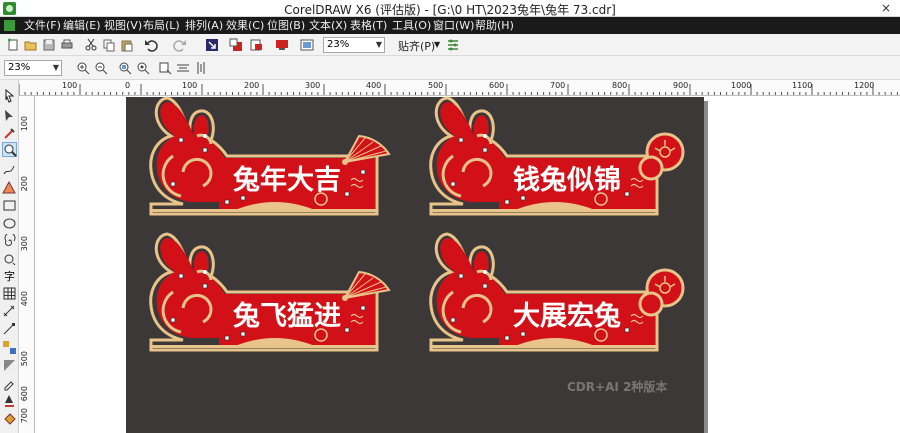 This screenshot has width=900, height=433. What do you see at coordinates (9, 95) in the screenshot?
I see `pick-tool-icon` at bounding box center [9, 95].